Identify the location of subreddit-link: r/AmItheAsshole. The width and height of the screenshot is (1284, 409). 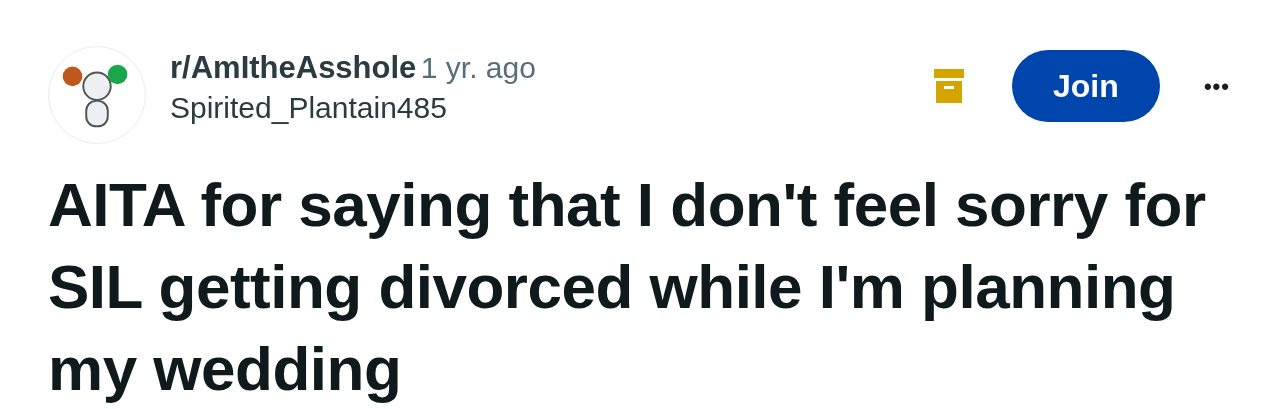
(293, 67).